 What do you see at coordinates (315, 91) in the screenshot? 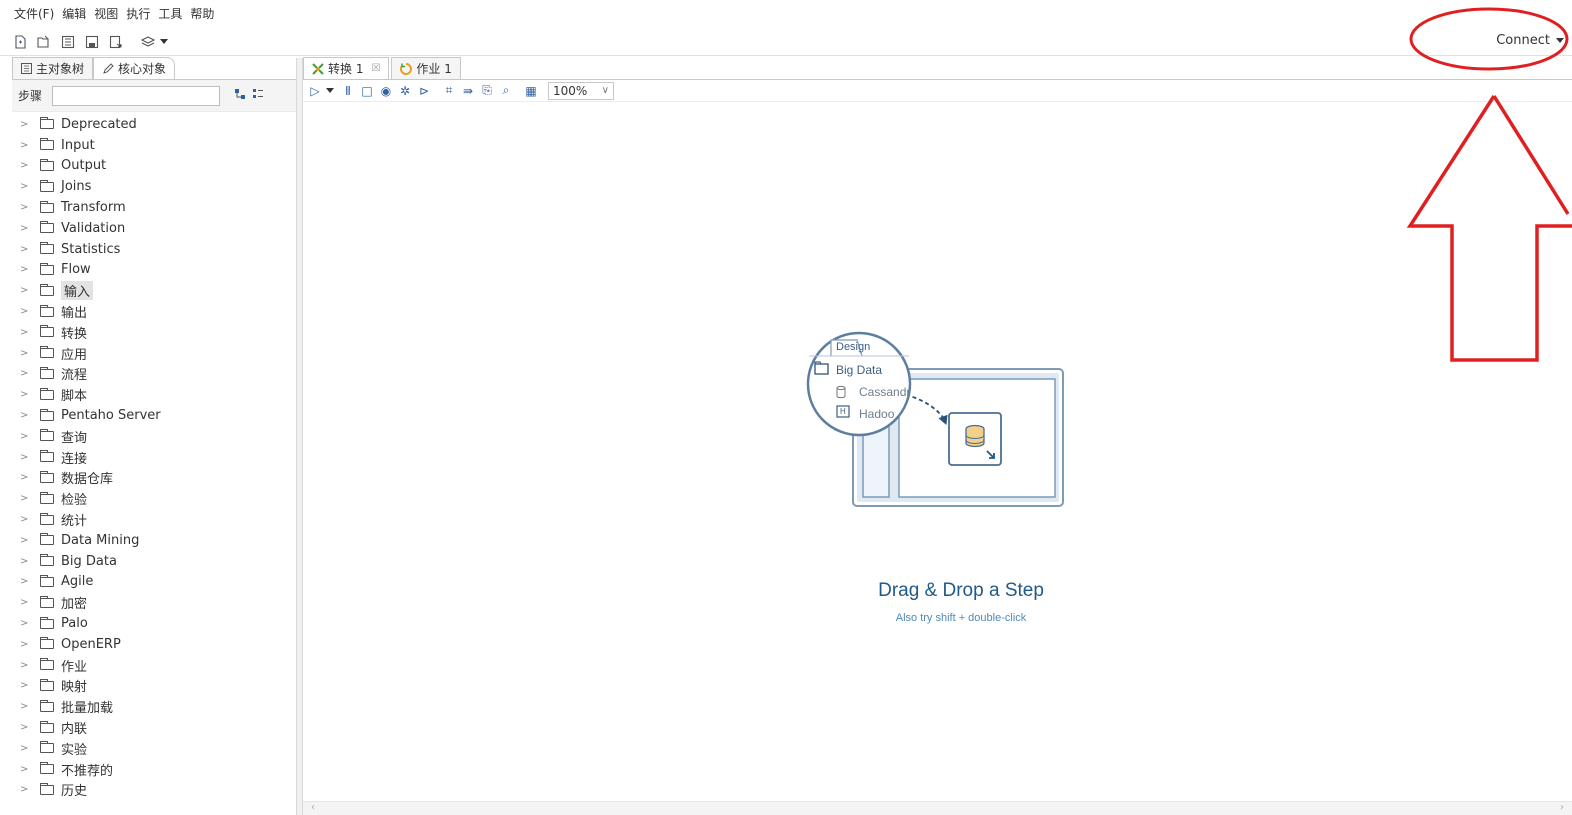
I see `run-icon: ▷` at bounding box center [315, 91].